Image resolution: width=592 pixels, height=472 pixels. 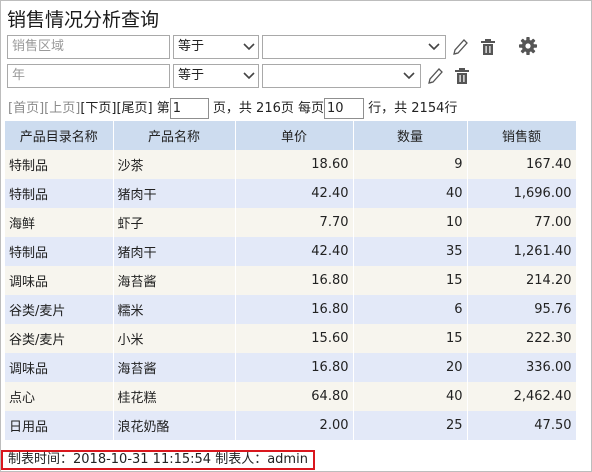 What do you see at coordinates (294, 222) in the screenshot?
I see `unit-price-cell: 7.70` at bounding box center [294, 222].